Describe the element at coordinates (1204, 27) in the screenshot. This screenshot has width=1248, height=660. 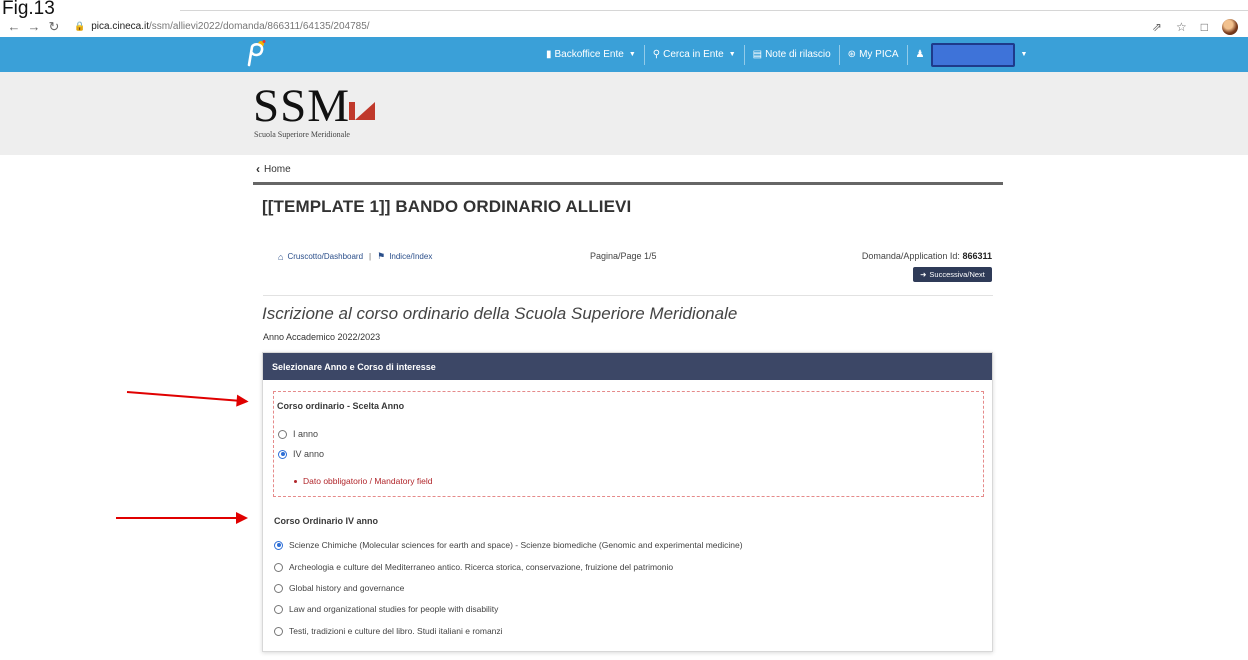
I see `sidepanel-icon: □` at that location.